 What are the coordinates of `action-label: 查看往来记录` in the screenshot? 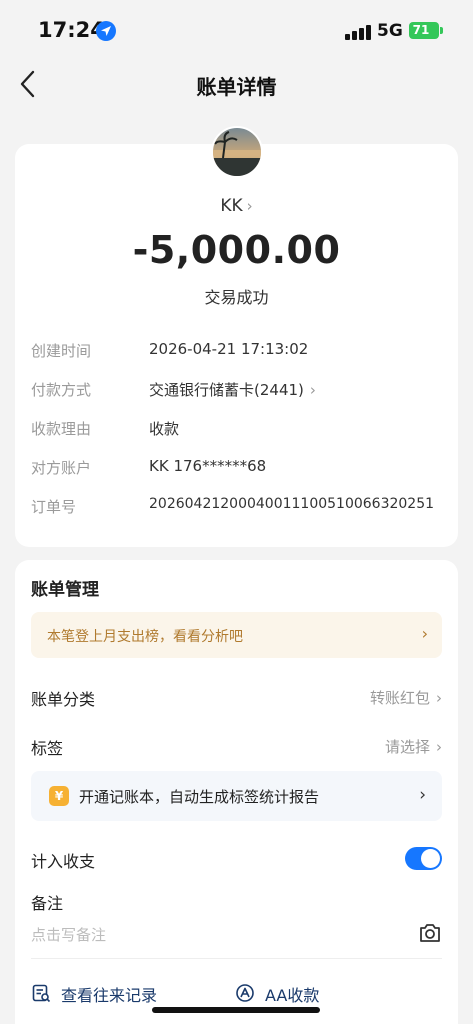 It's located at (109, 995).